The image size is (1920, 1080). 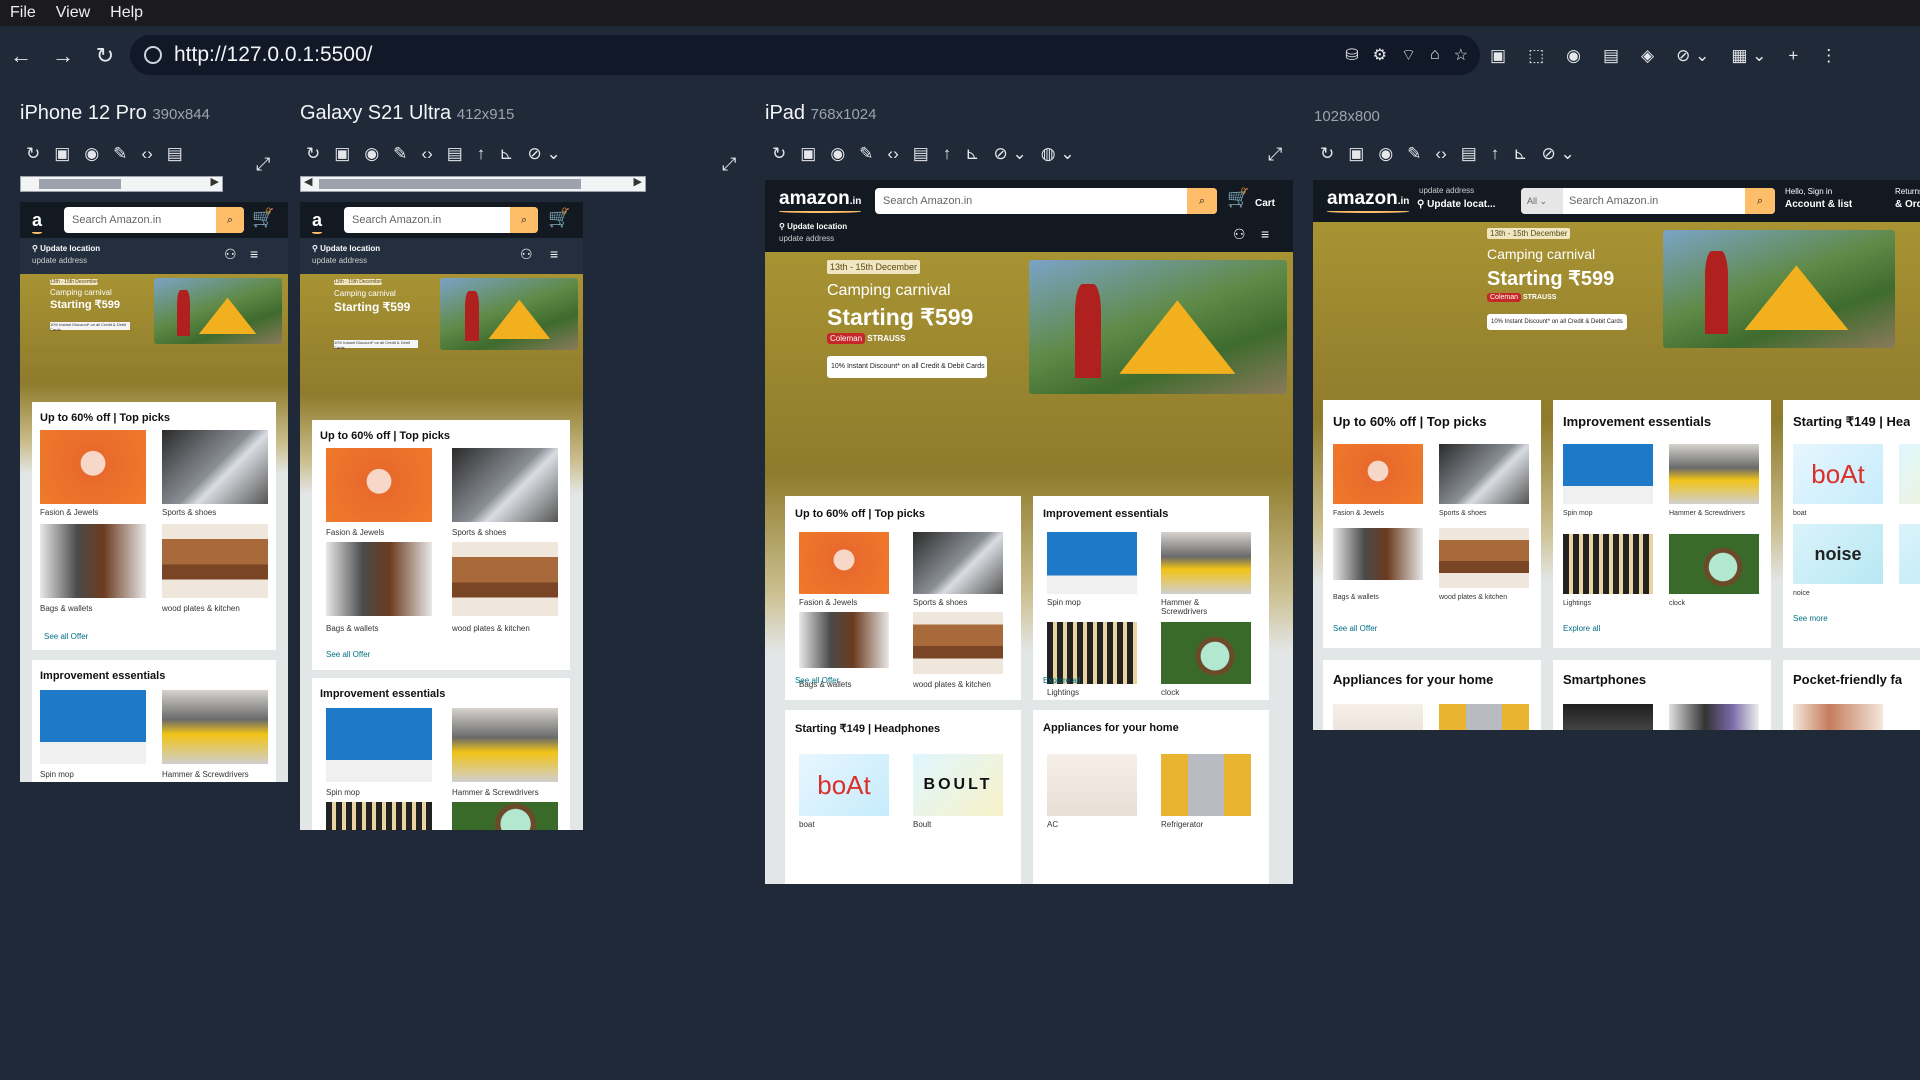 I want to click on wifi-icon: ⌔, so click(x=1408, y=55).